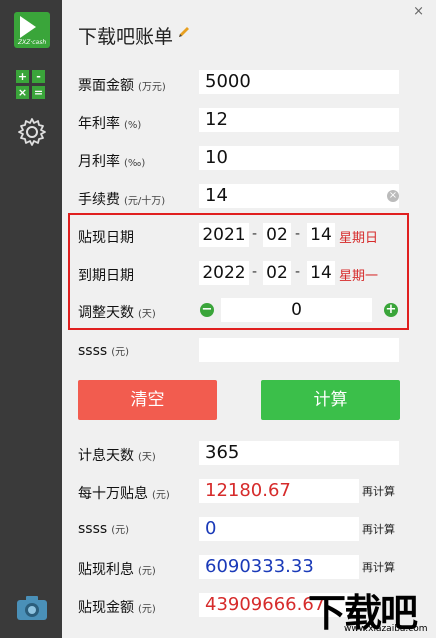  What do you see at coordinates (117, 608) in the screenshot?
I see `discount-amount-label: 贴现金额 (元)` at bounding box center [117, 608].